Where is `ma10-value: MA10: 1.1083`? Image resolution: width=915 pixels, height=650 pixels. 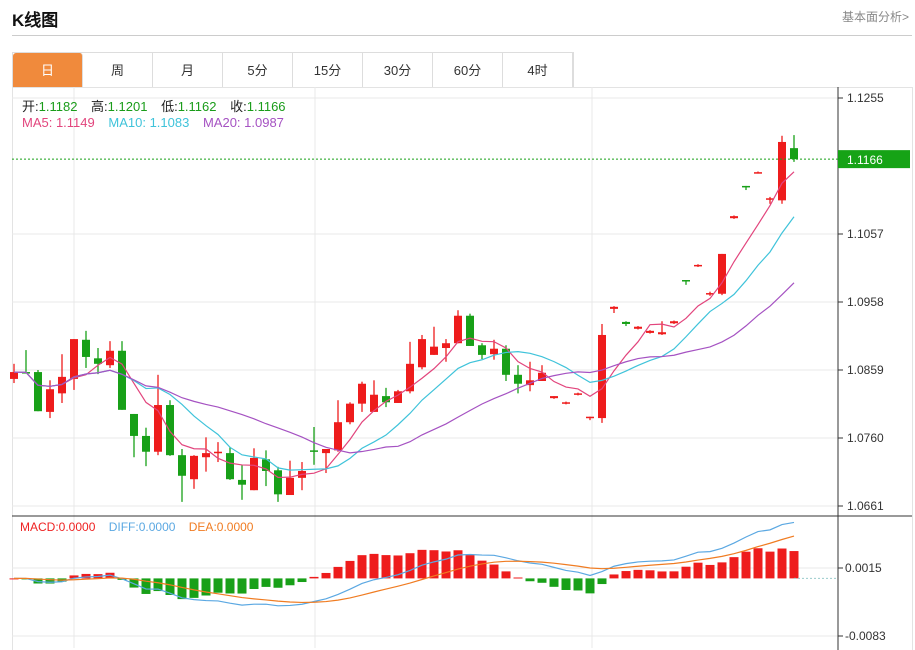 ma10-value: MA10: 1.1083 is located at coordinates (149, 122).